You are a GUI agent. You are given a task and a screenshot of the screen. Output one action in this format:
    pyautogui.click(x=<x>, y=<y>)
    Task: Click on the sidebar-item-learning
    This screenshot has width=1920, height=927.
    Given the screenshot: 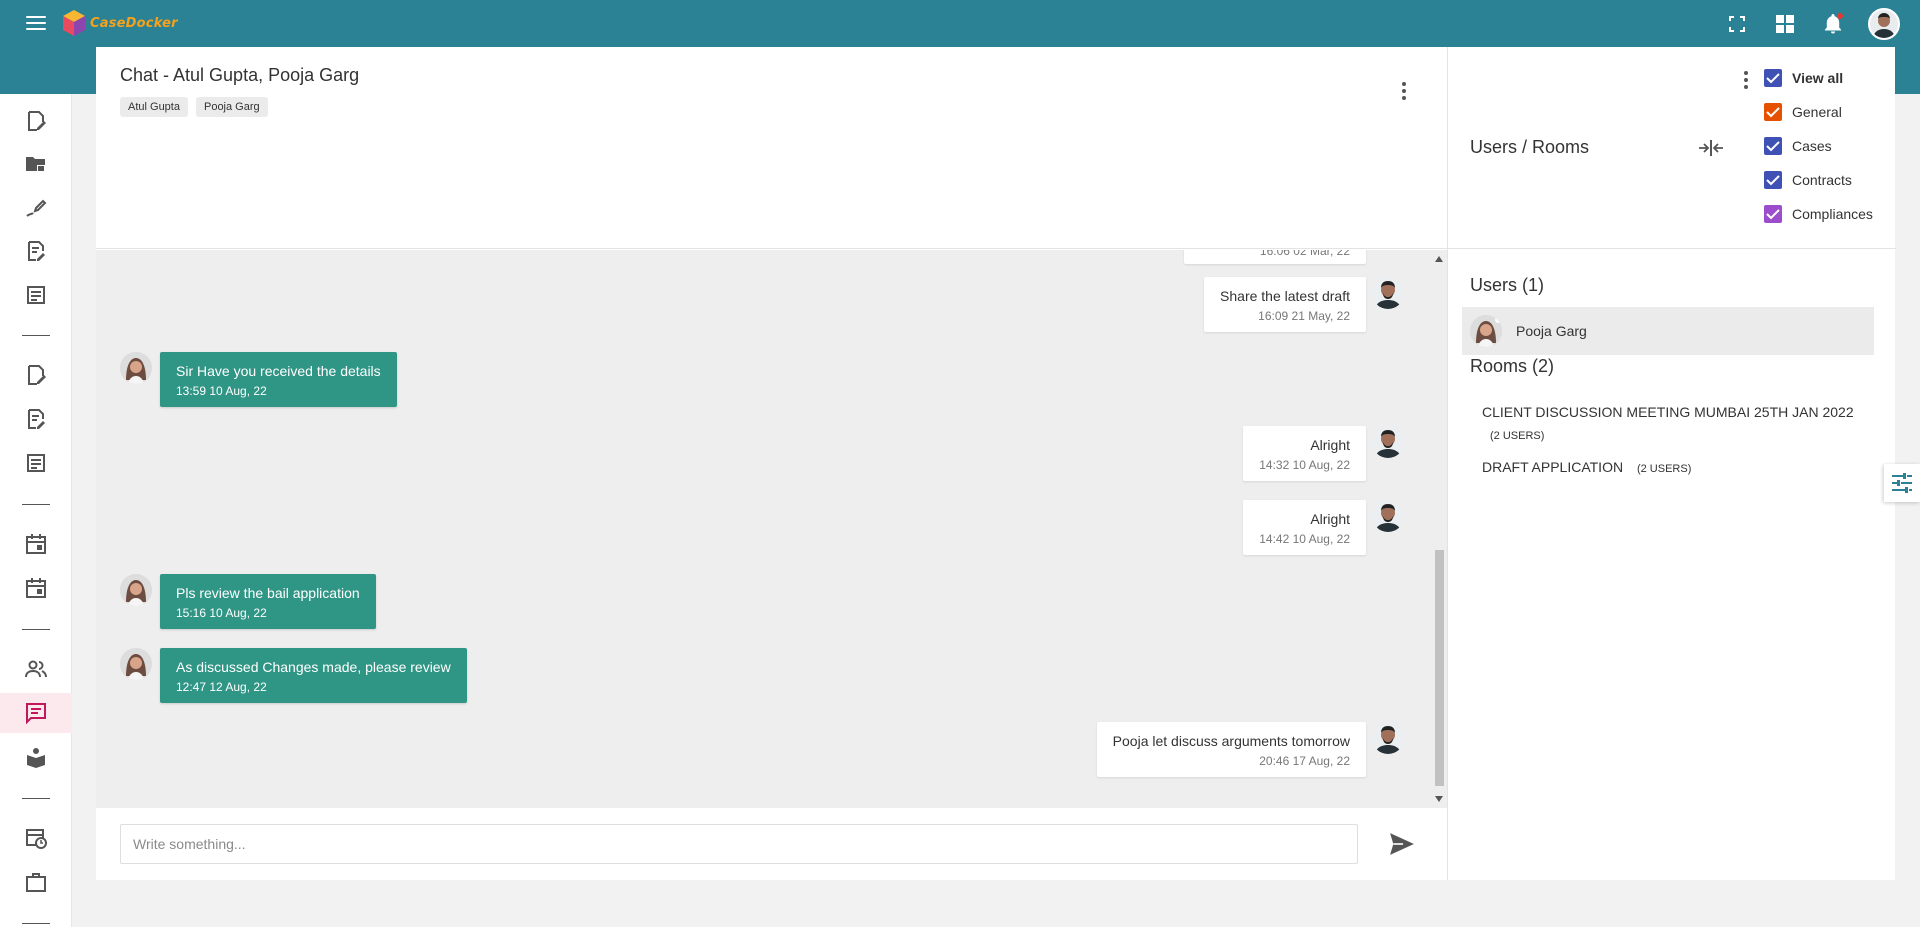 What is the action you would take?
    pyautogui.click(x=36, y=757)
    